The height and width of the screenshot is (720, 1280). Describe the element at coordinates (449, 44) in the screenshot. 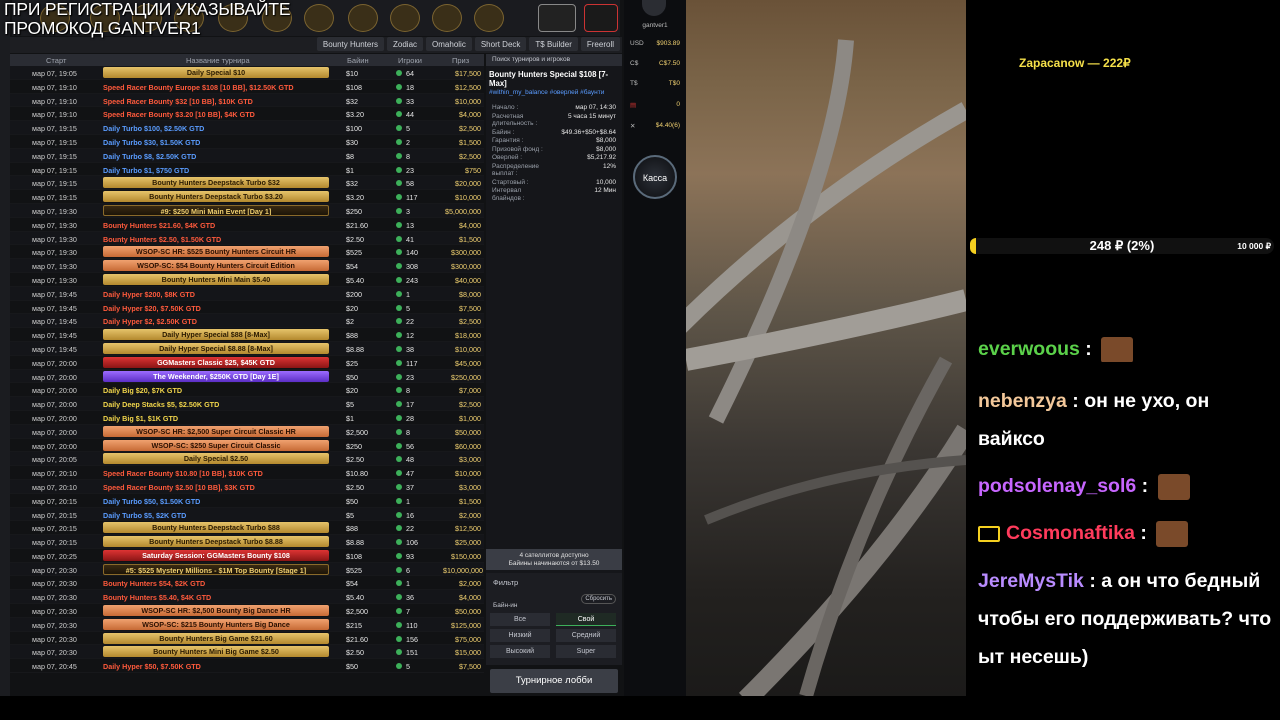

I see `tab-omaholic: Omaholic` at that location.